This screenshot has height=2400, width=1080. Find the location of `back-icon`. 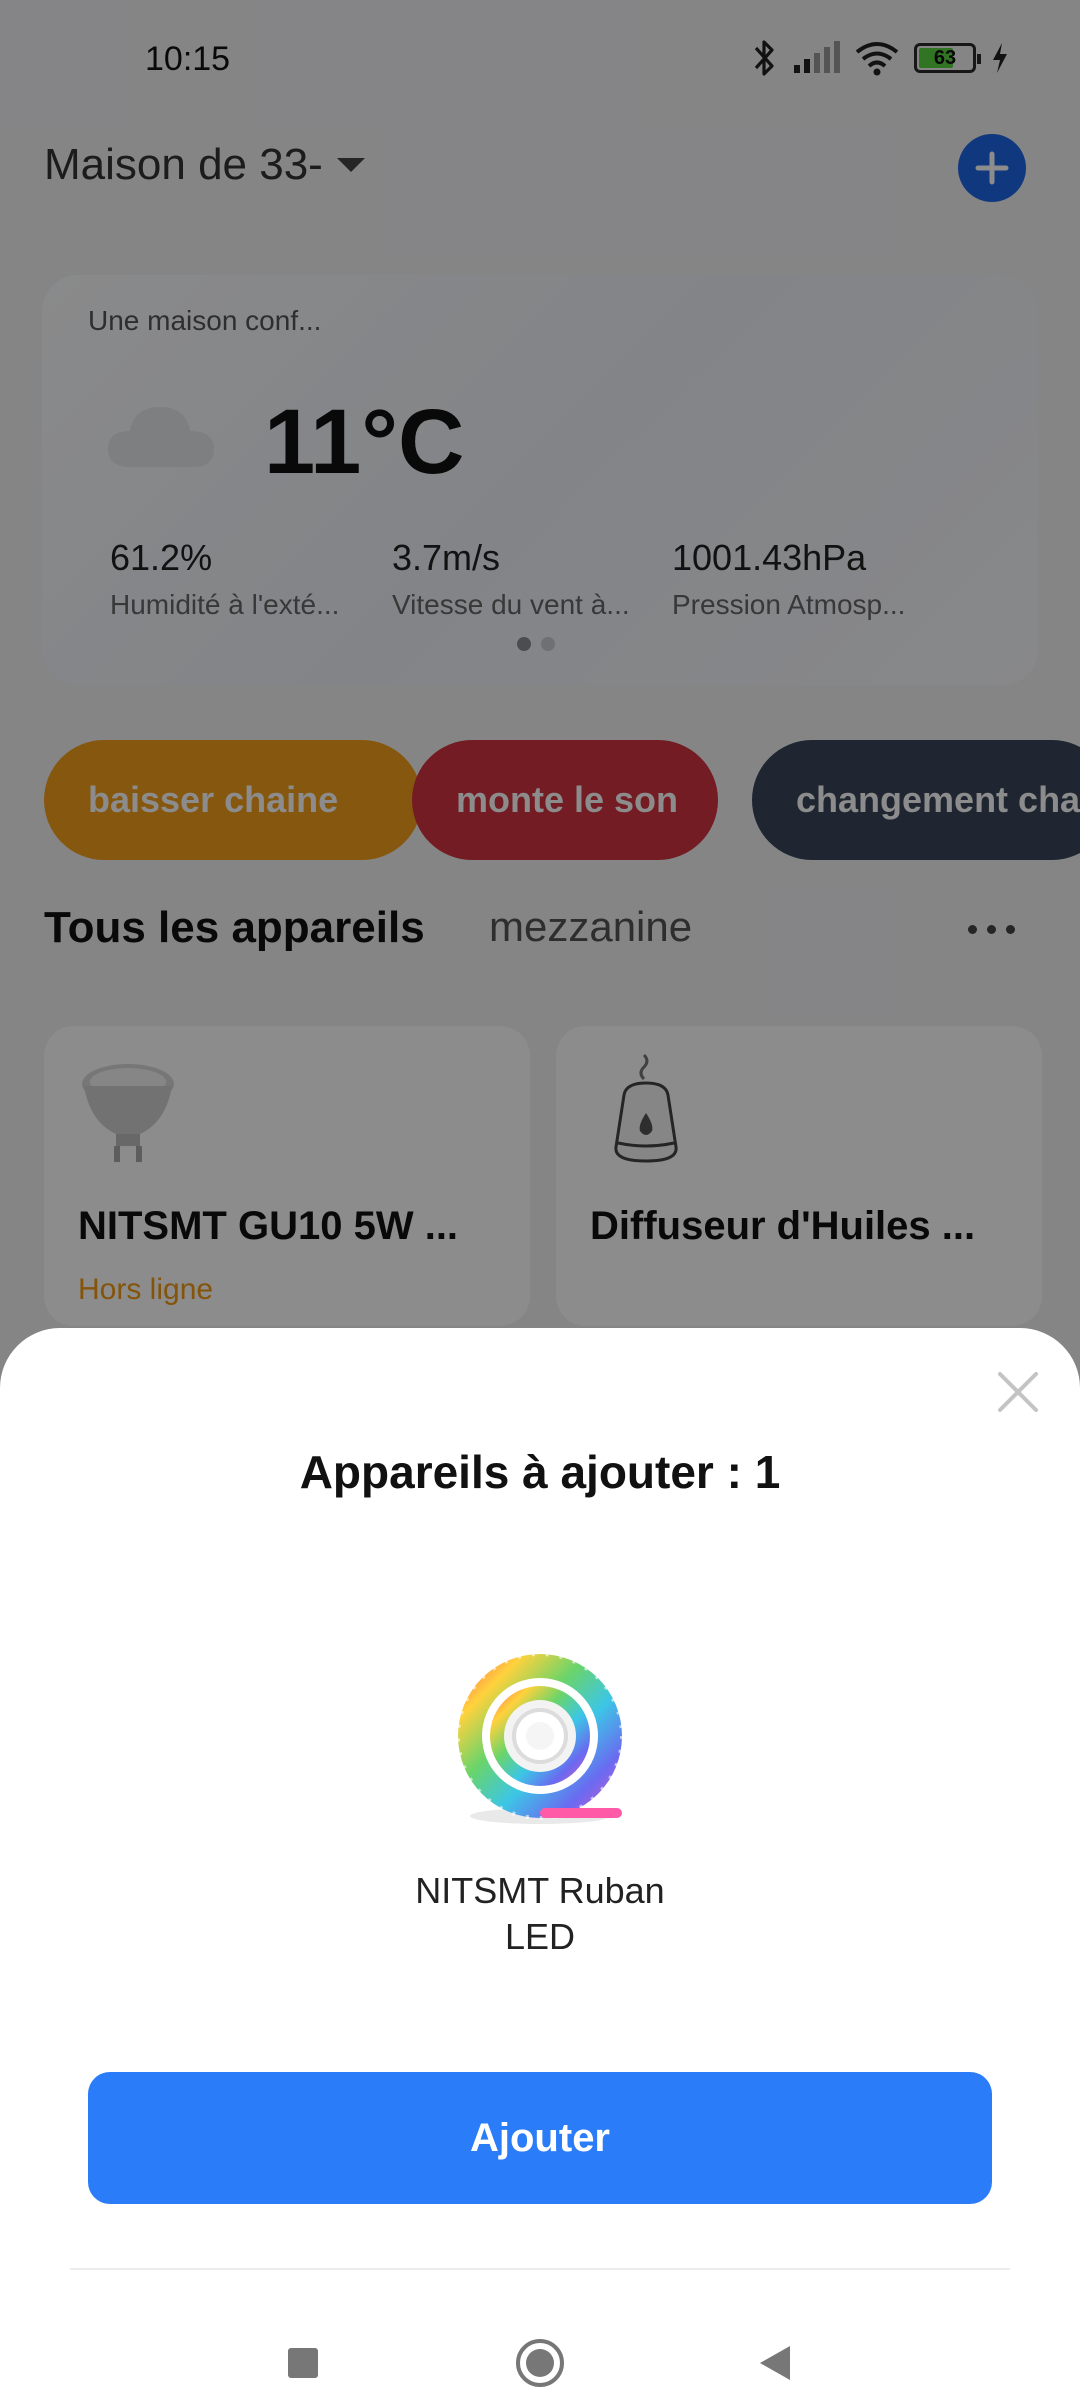

back-icon is located at coordinates (775, 2363).